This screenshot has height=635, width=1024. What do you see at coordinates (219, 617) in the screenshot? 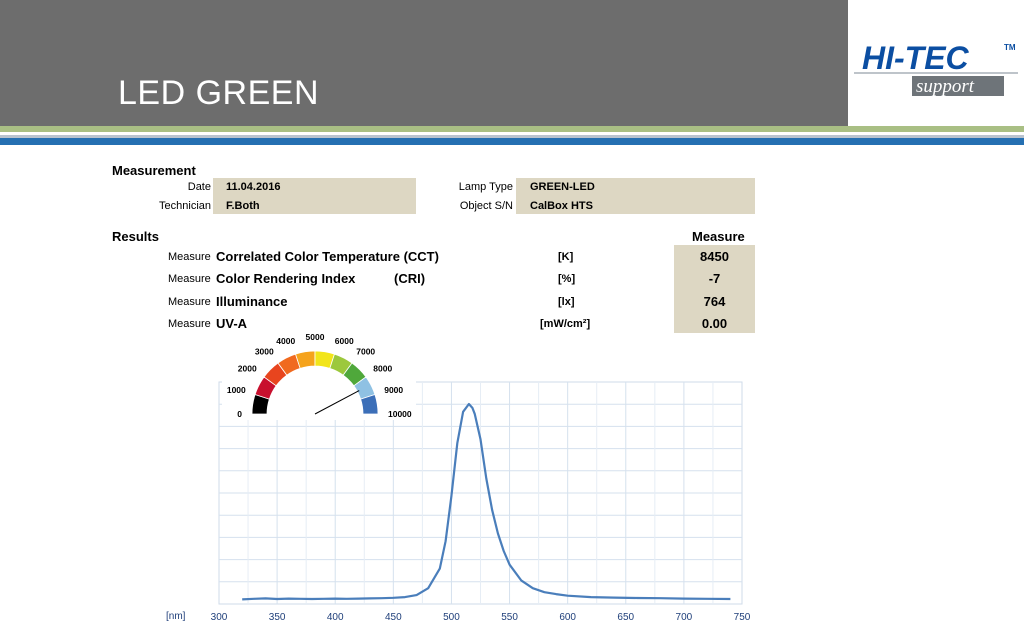
I see `x-tick-label: 300` at bounding box center [219, 617].